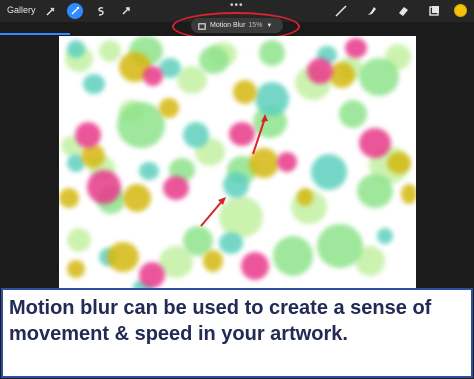  I want to click on red-arrow-diagonal, so click(213, 212).